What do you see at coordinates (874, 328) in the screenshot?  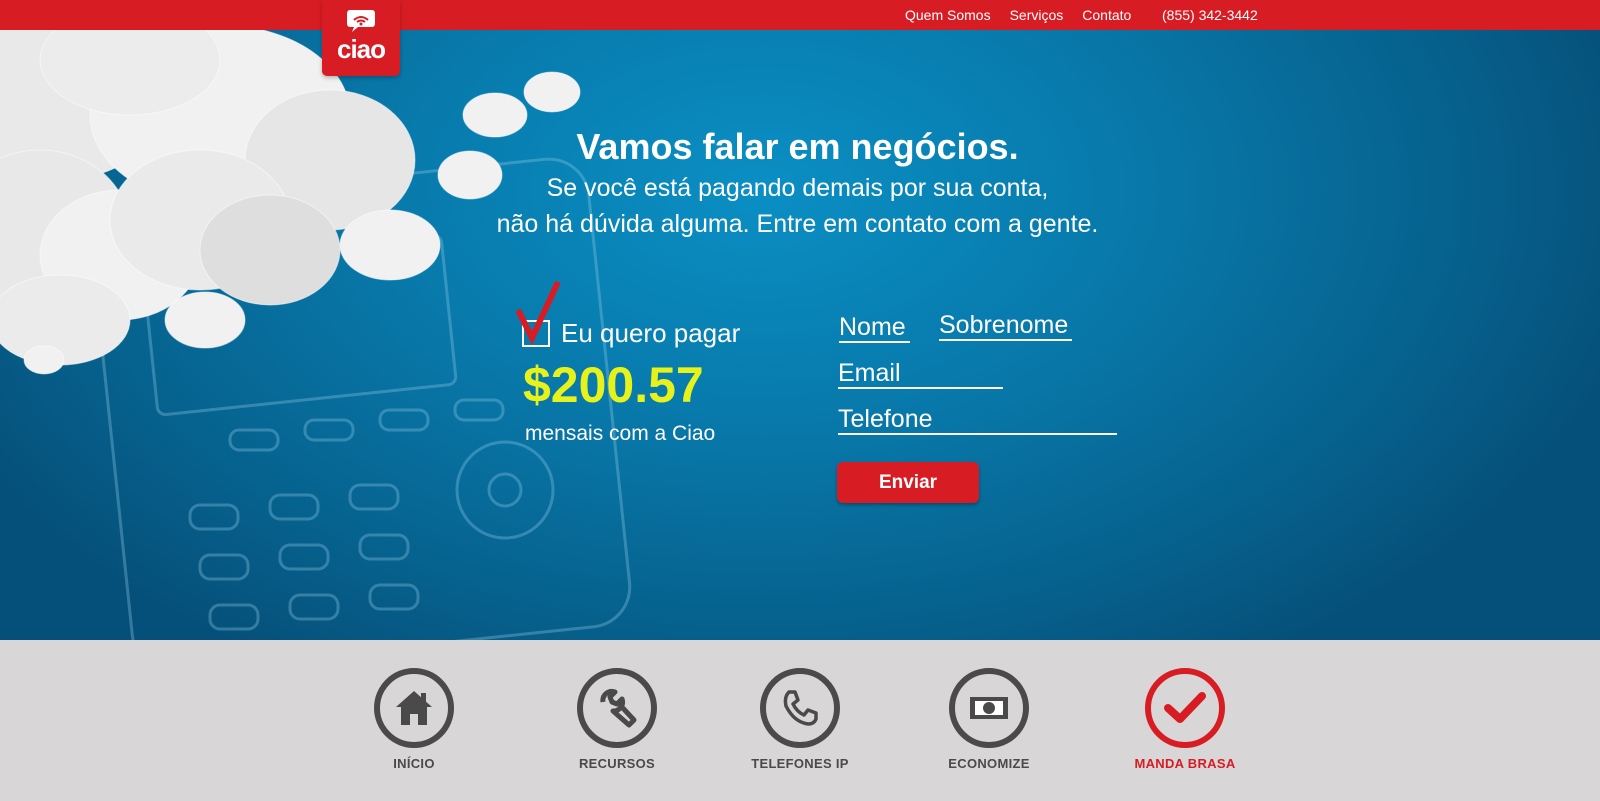 I see `first-name-field` at bounding box center [874, 328].